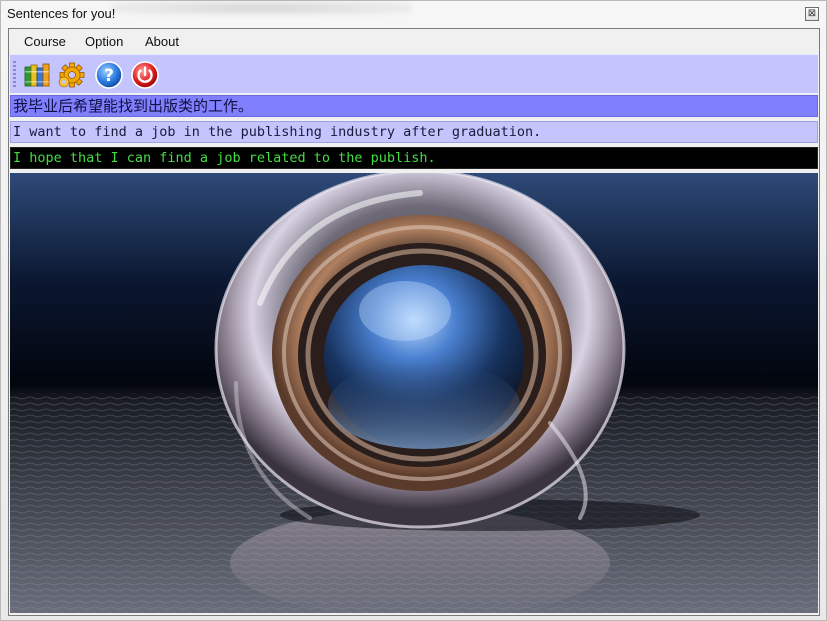 The width and height of the screenshot is (827, 621). Describe the element at coordinates (414, 41) in the screenshot. I see `menu-bar: Course Option About` at that location.